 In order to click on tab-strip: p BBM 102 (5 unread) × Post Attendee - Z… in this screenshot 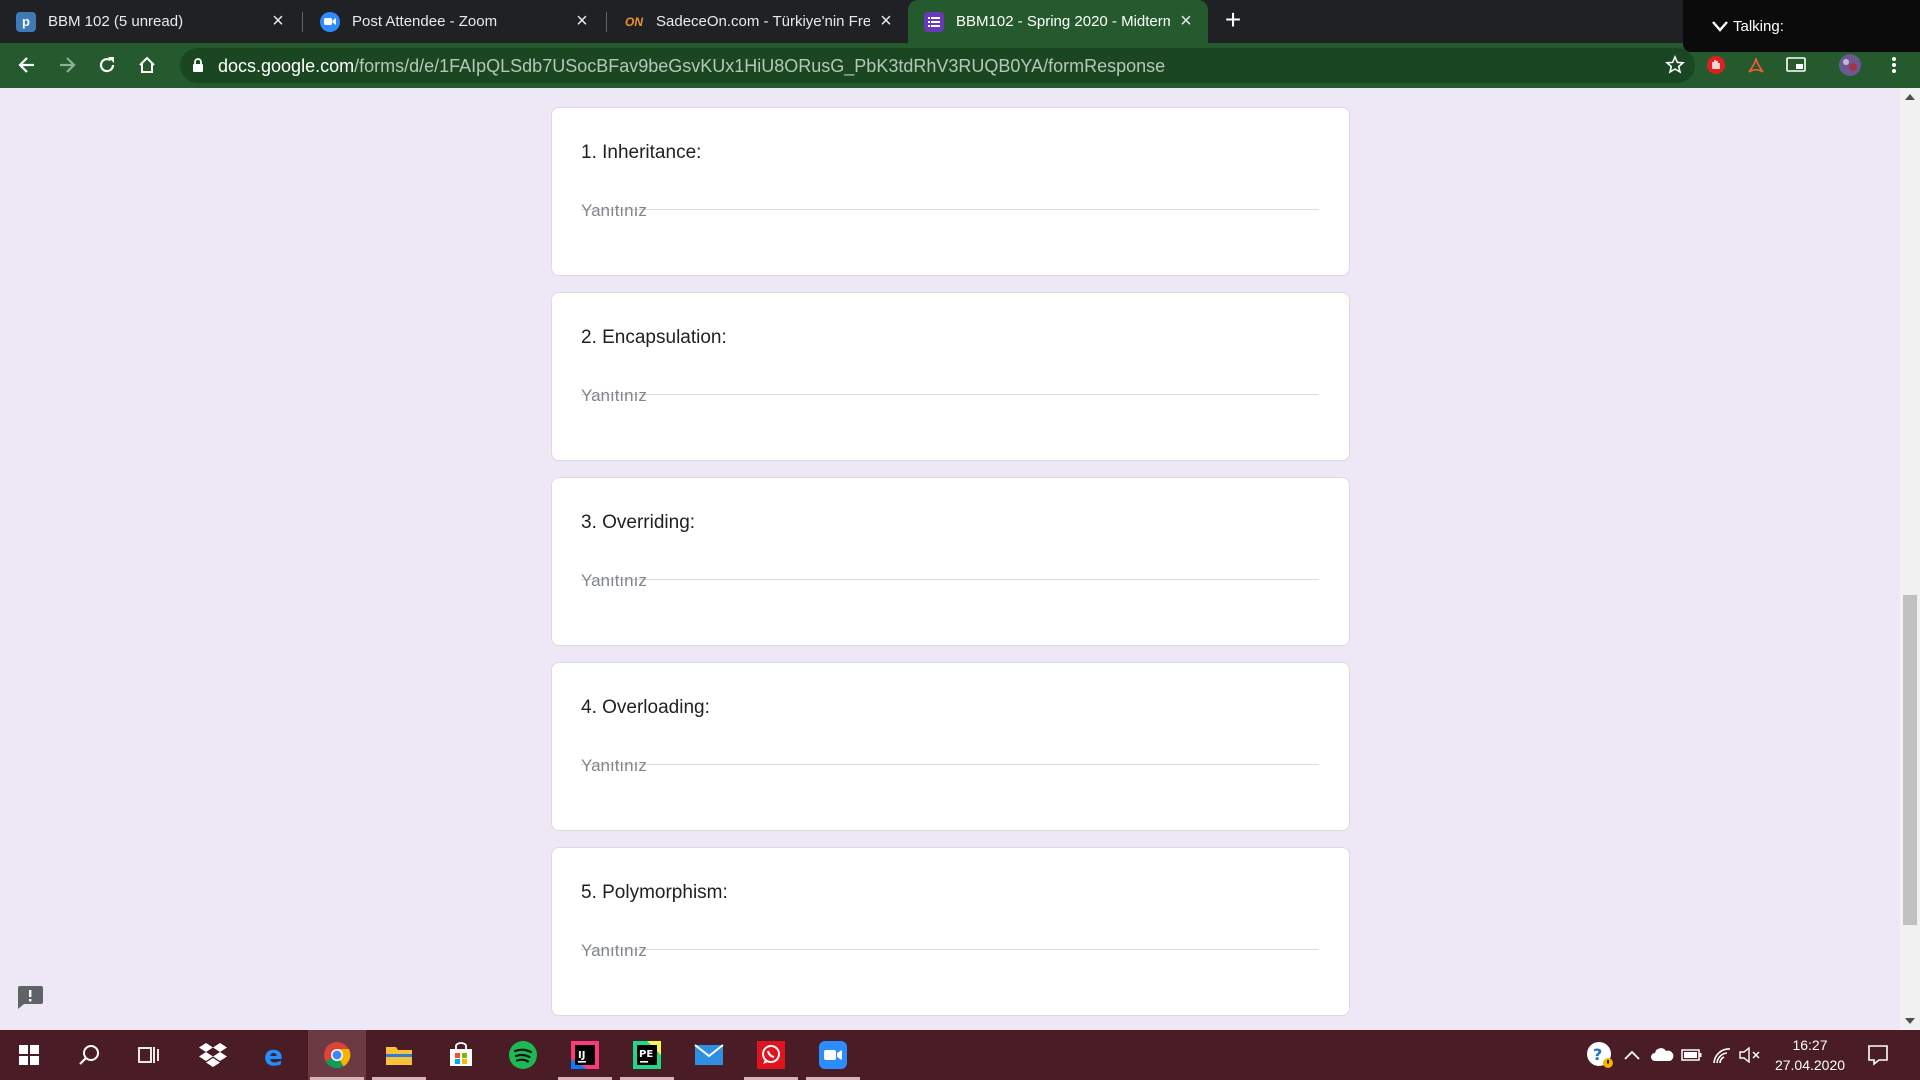, I will do `click(960, 21)`.